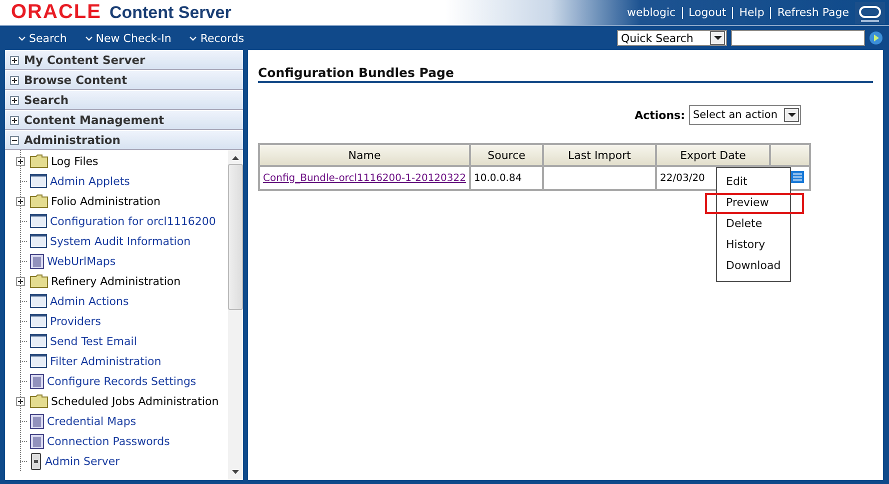 The width and height of the screenshot is (889, 484). I want to click on column-header: Export Date, so click(713, 155).